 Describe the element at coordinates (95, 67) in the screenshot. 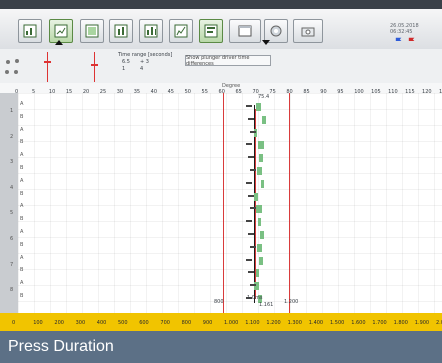

I see `slider-b-icon` at that location.